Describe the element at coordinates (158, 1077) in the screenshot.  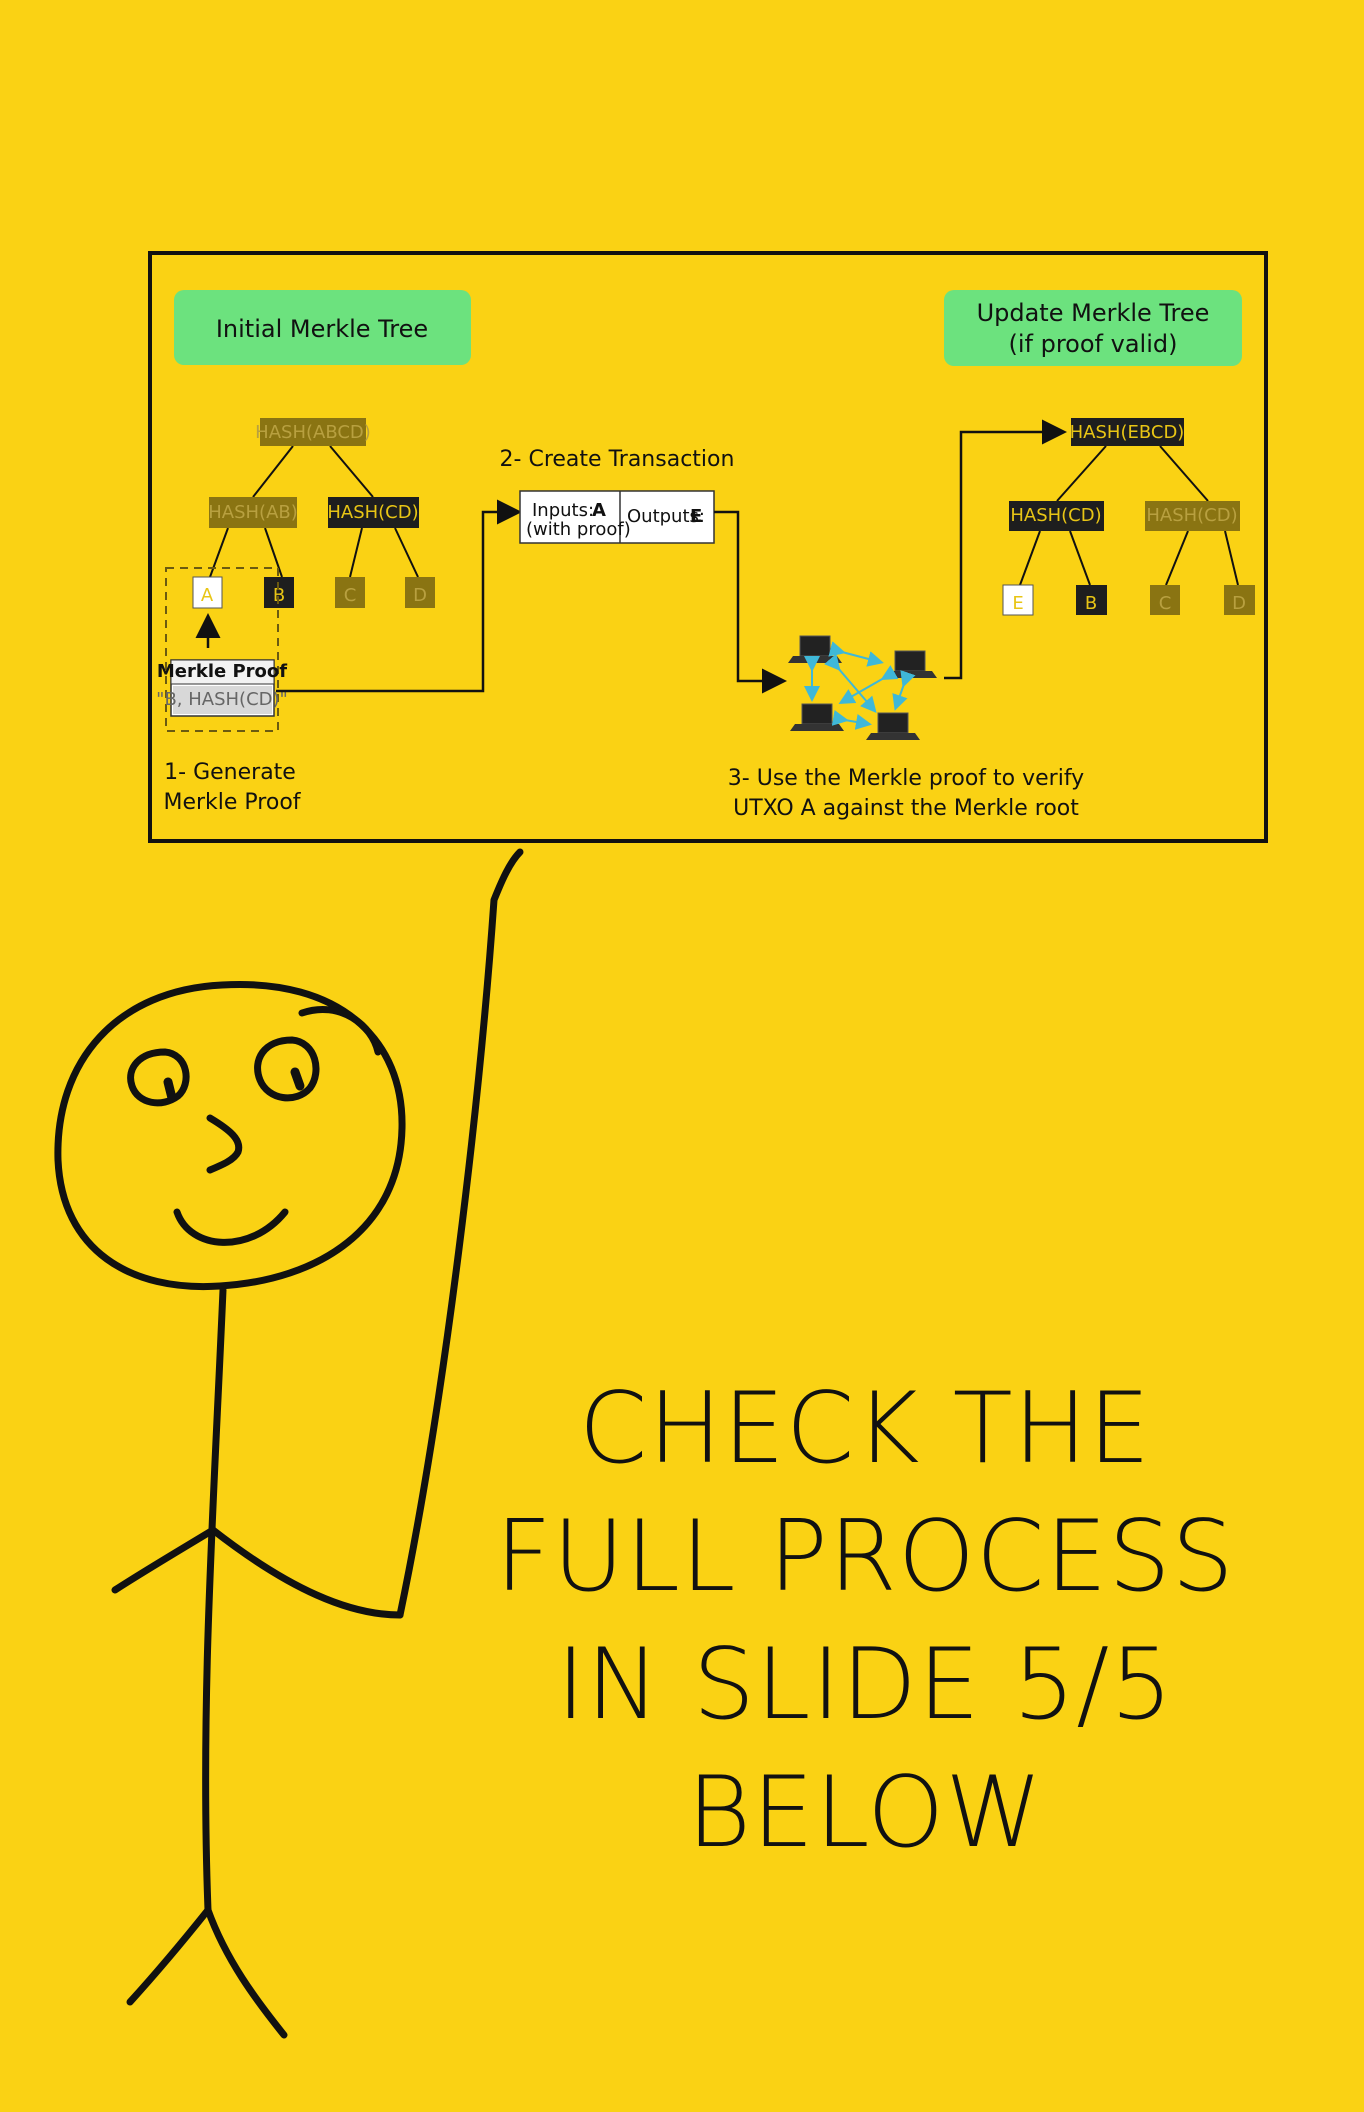
I see `stick-figure-left-eye` at that location.